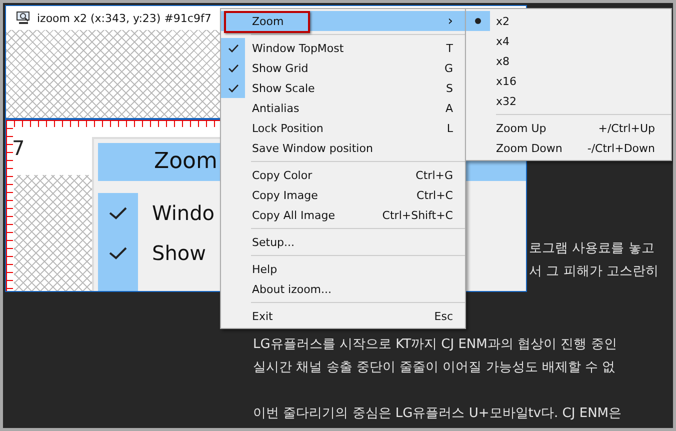 The width and height of the screenshot is (676, 431). What do you see at coordinates (18, 148) in the screenshot?
I see `ruler-label: 7` at bounding box center [18, 148].